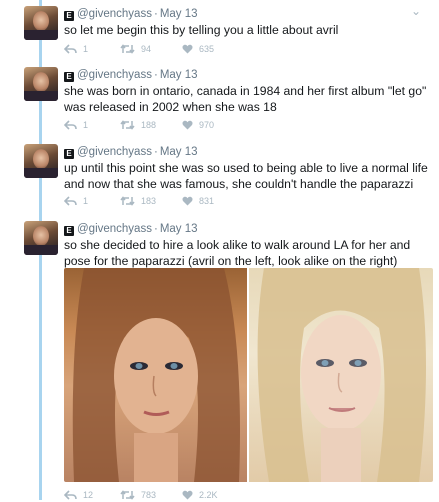 The image size is (439, 502). What do you see at coordinates (416, 11) in the screenshot?
I see `chevron-down-icon: ⌄` at bounding box center [416, 11].